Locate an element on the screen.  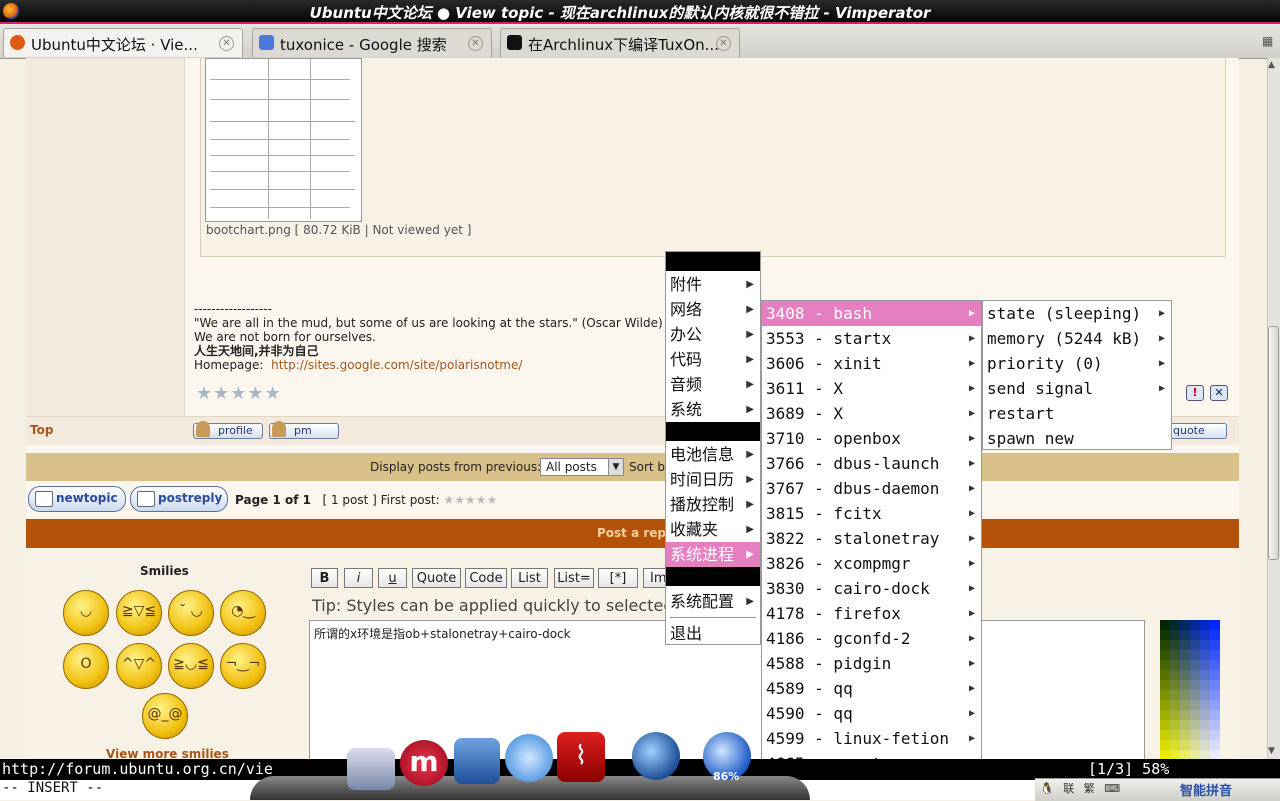
smiley-grin-icon: ≧◡≦ is located at coordinates (191, 666).